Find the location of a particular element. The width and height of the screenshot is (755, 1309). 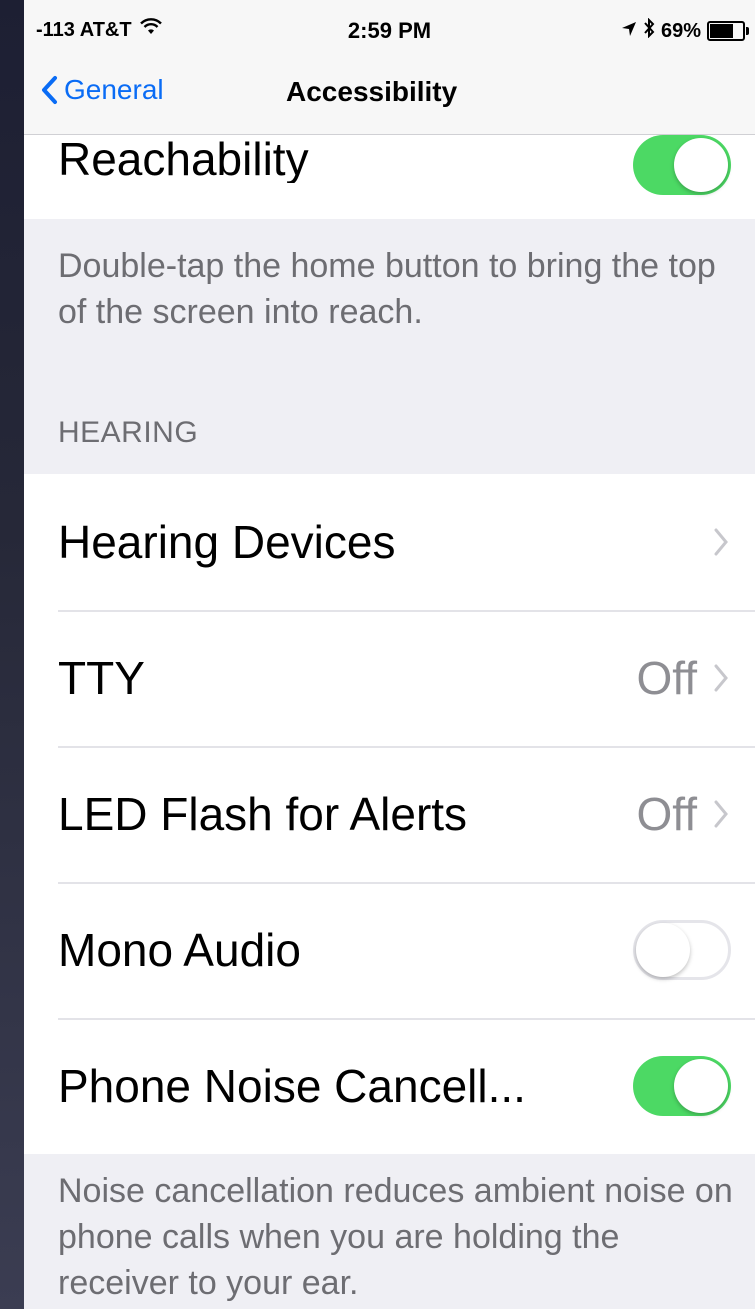

mono-audio-label: Mono Audio is located at coordinates (179, 950).